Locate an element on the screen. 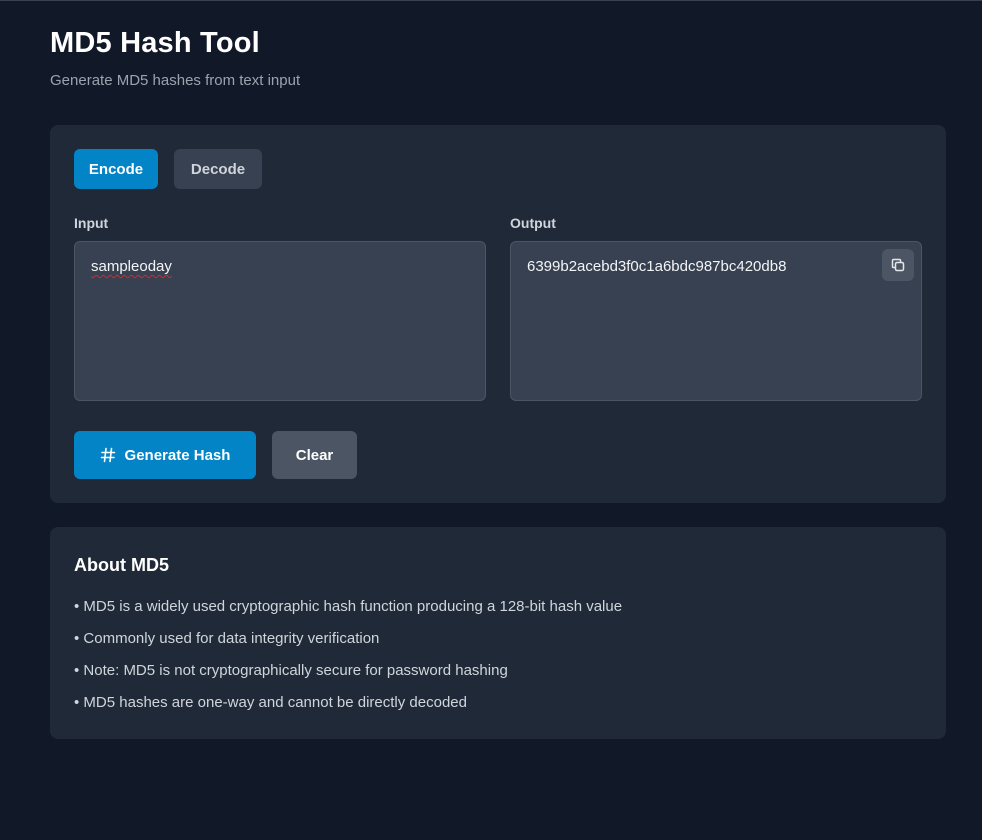 Image resolution: width=982 pixels, height=840 pixels. page-subtitle: Generate MD5 hashes from text input is located at coordinates (175, 80).